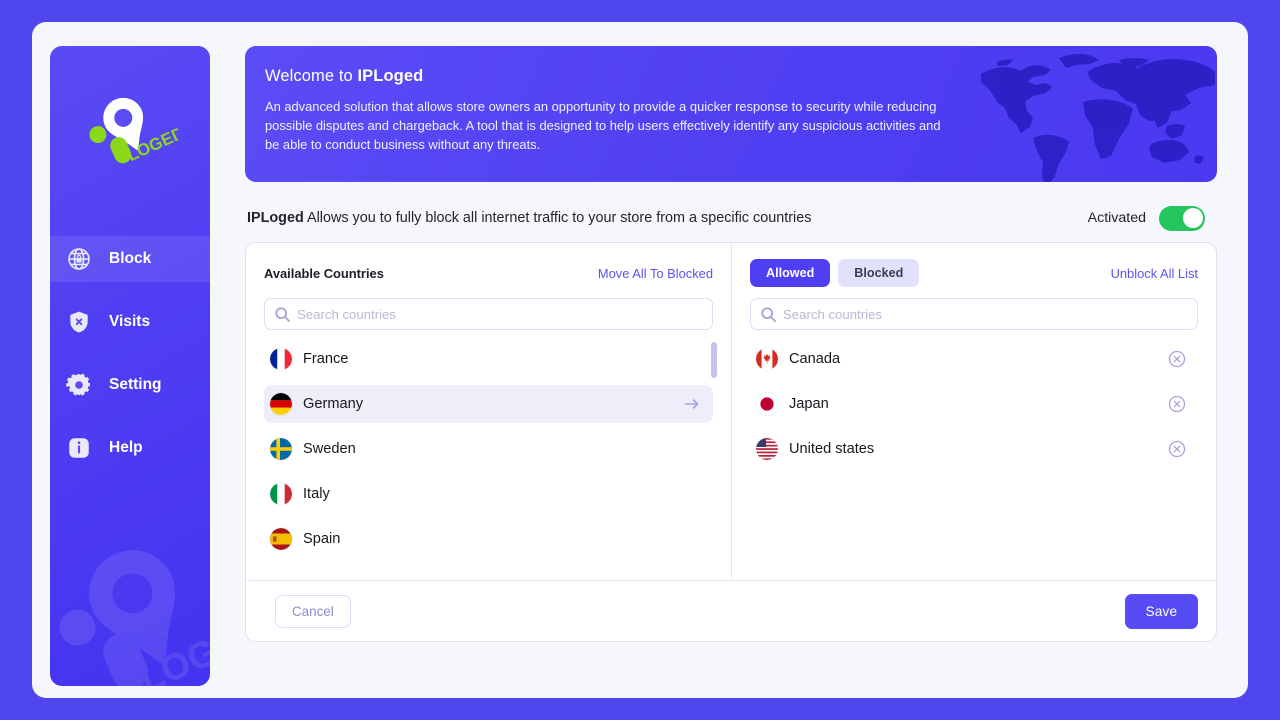 This screenshot has width=1280, height=720. I want to click on info-square-icon, so click(79, 448).